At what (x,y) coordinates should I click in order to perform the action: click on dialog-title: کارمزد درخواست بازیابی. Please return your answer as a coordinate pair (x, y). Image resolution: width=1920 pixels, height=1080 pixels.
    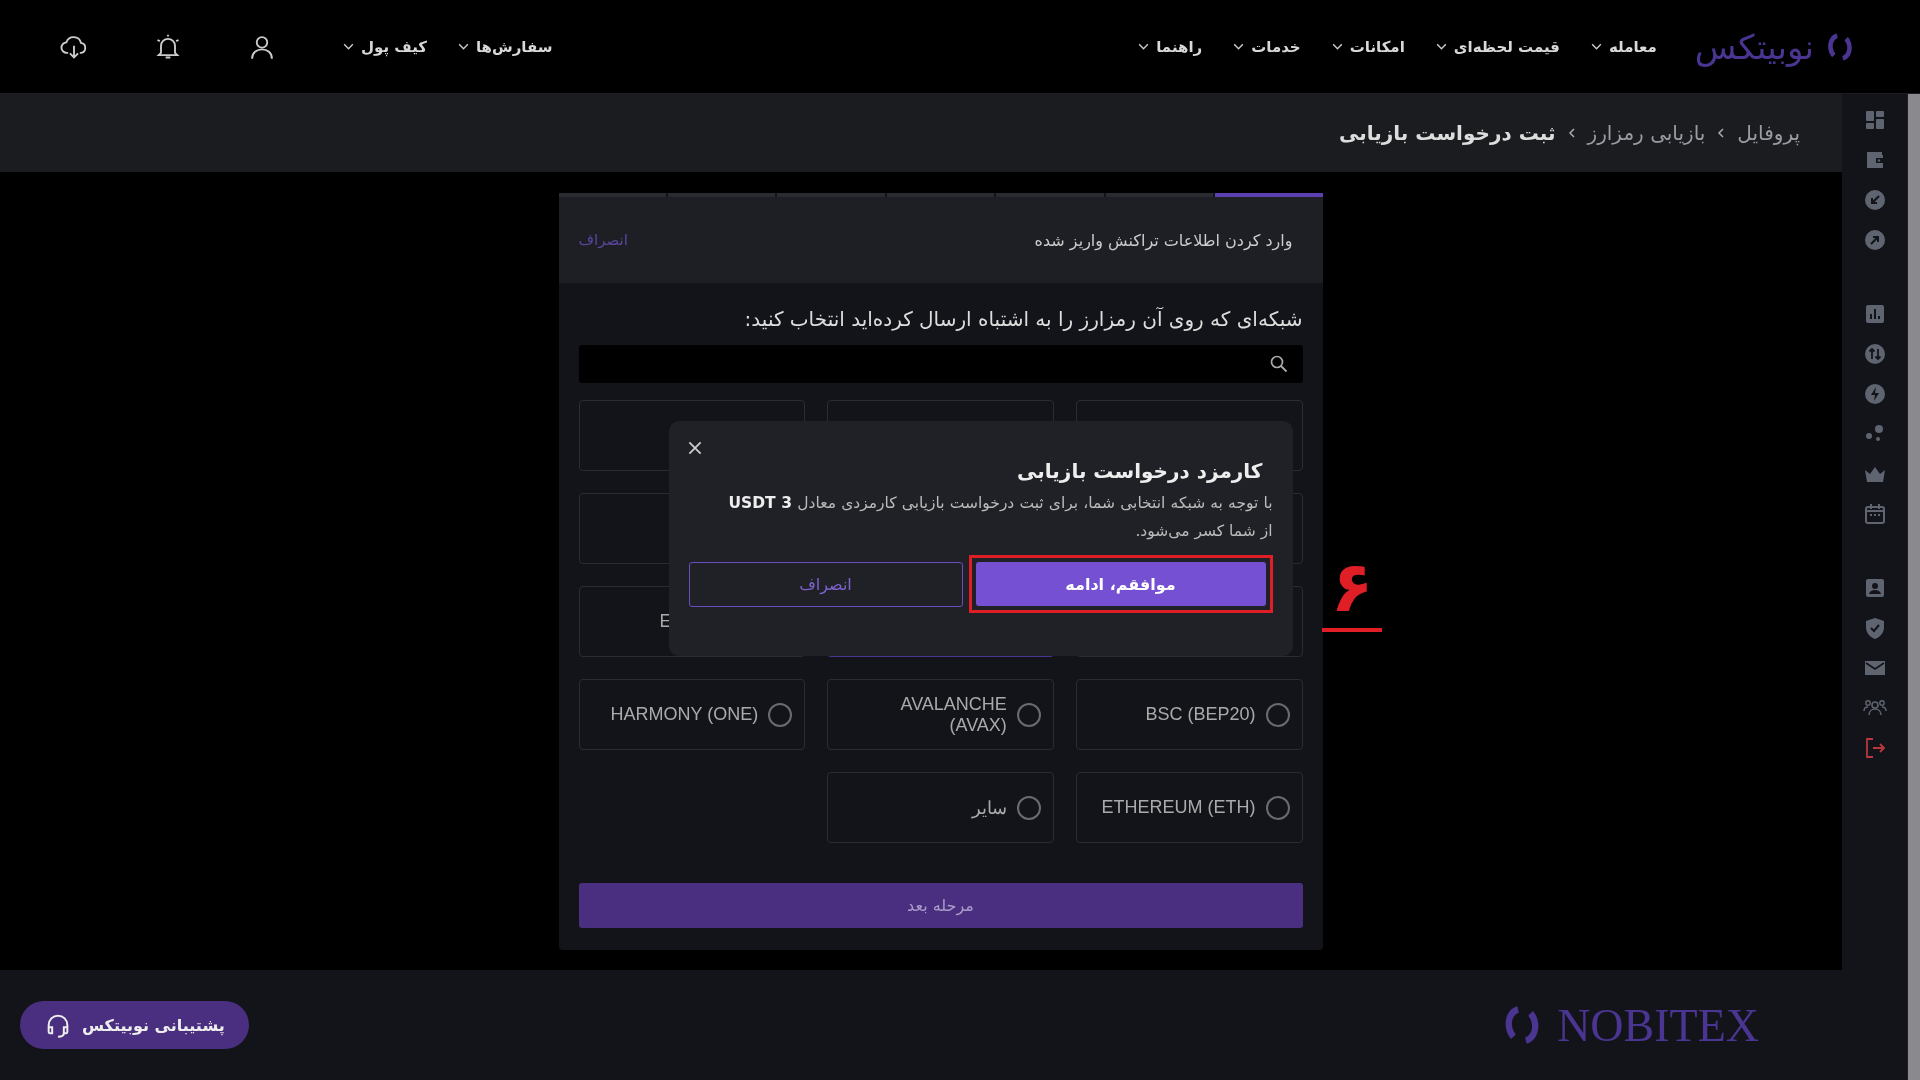
    Looking at the image, I should click on (1139, 471).